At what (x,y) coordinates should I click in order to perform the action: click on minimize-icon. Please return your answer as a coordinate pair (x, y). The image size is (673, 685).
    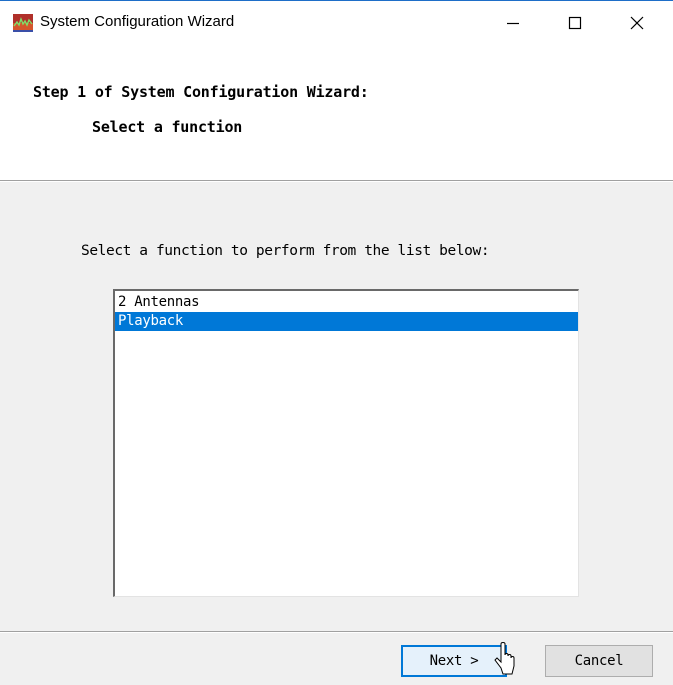
    Looking at the image, I should click on (513, 23).